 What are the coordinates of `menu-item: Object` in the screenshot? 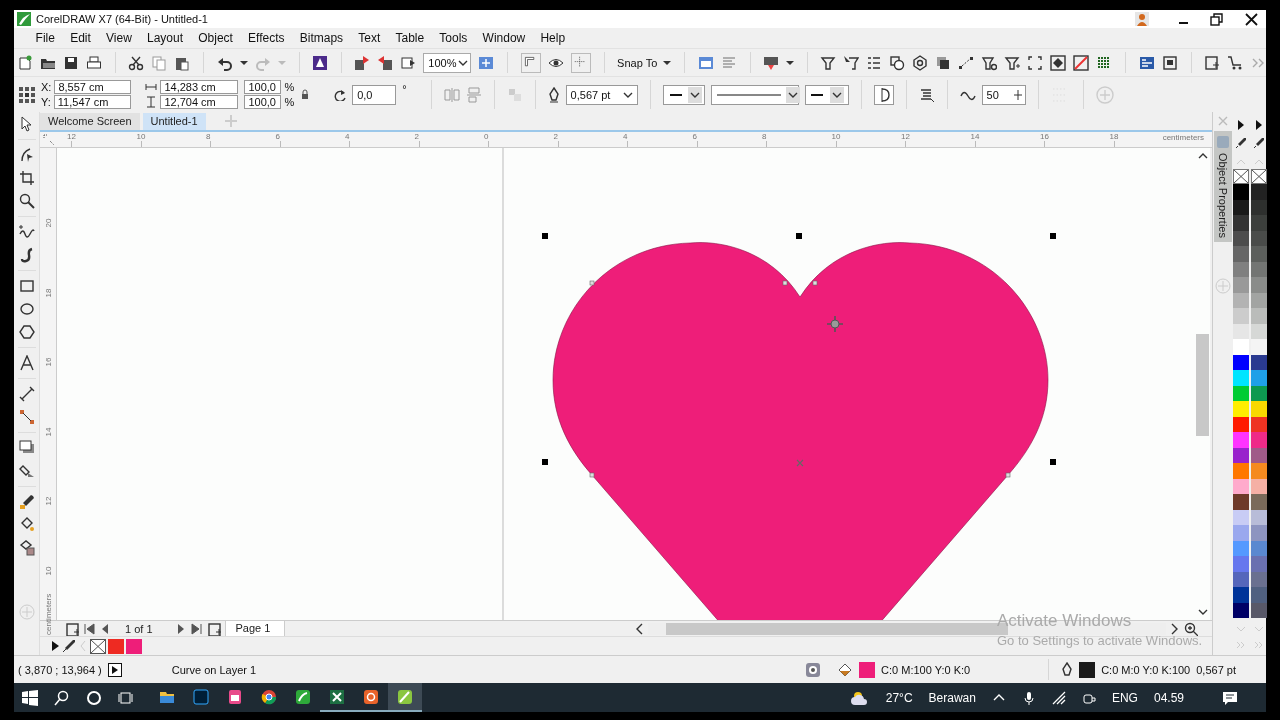 It's located at (215, 38).